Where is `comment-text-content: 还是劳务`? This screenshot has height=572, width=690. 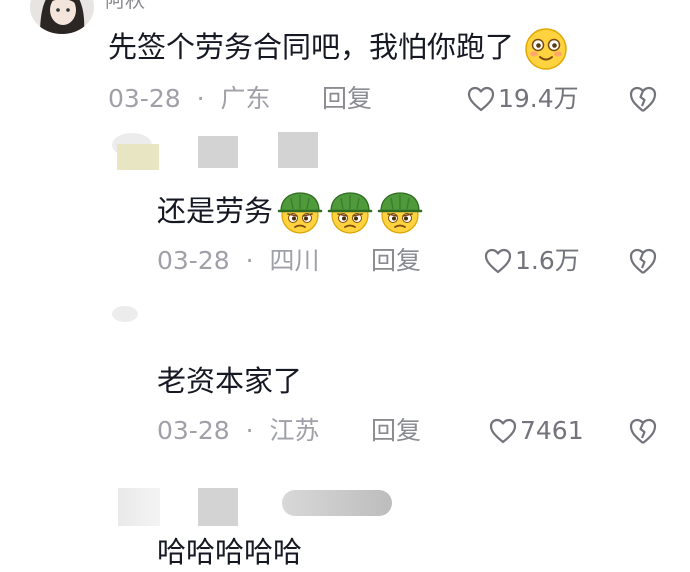 comment-text-content: 还是劳务 is located at coordinates (215, 211).